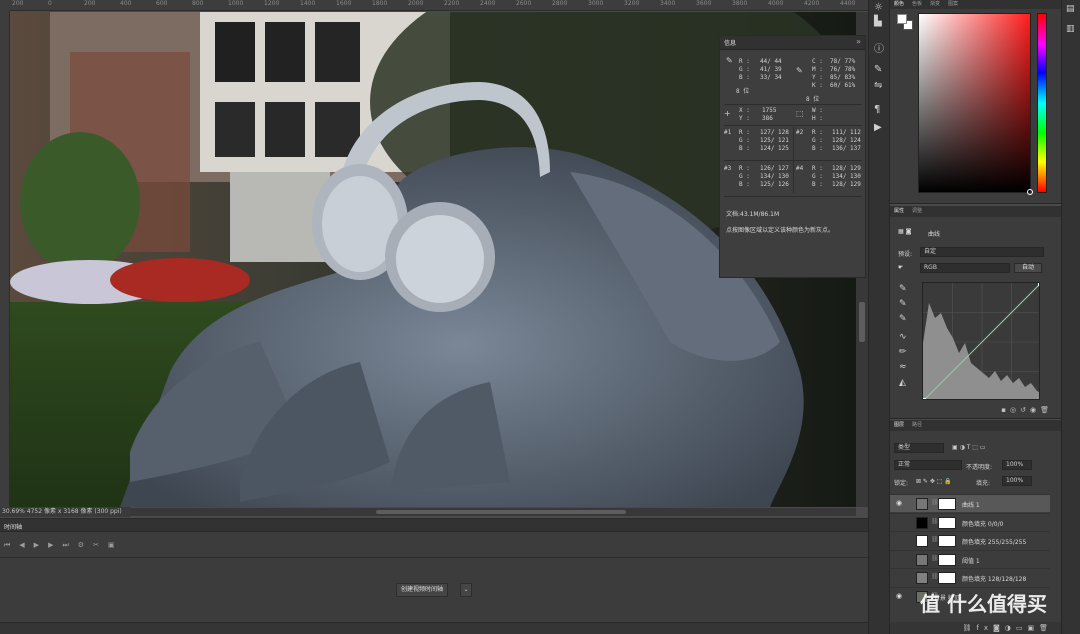 The width and height of the screenshot is (1080, 634). What do you see at coordinates (899, 425) in the screenshot?
I see `tab-layers: 图层` at bounding box center [899, 425].